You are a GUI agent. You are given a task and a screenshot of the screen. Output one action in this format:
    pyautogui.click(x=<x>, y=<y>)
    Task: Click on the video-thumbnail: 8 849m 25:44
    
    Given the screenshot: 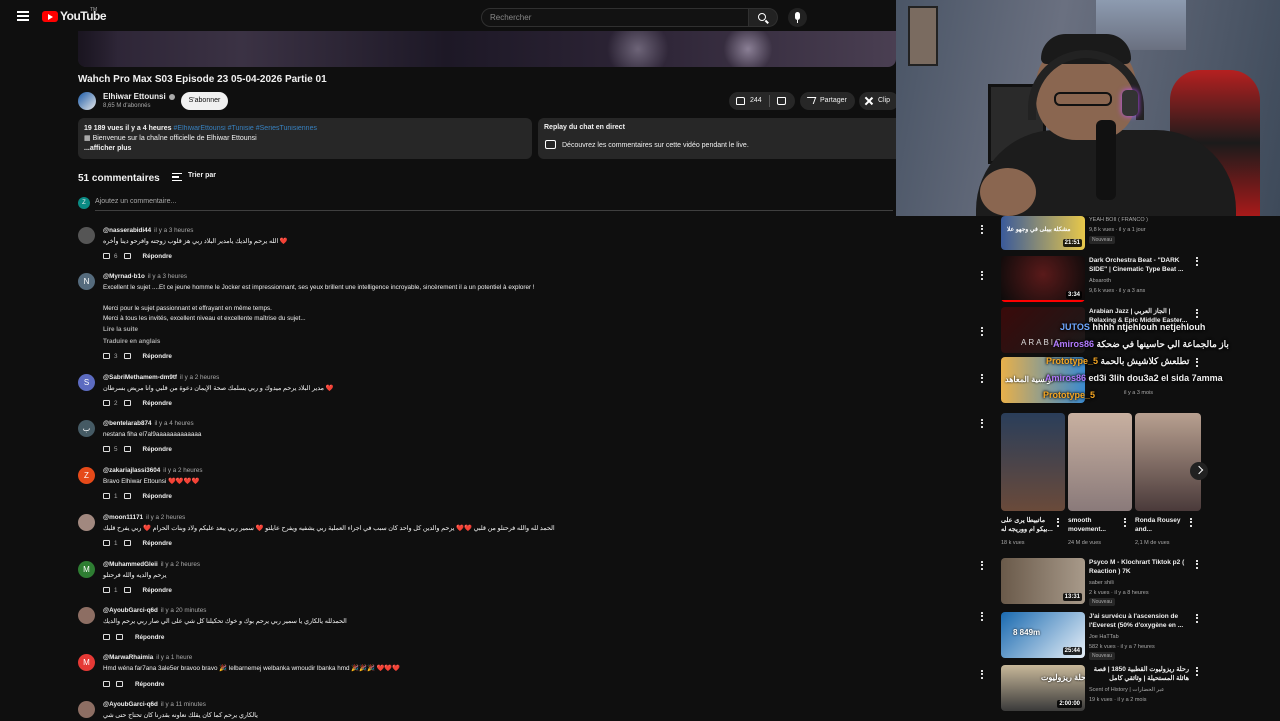 What is the action you would take?
    pyautogui.click(x=1043, y=635)
    